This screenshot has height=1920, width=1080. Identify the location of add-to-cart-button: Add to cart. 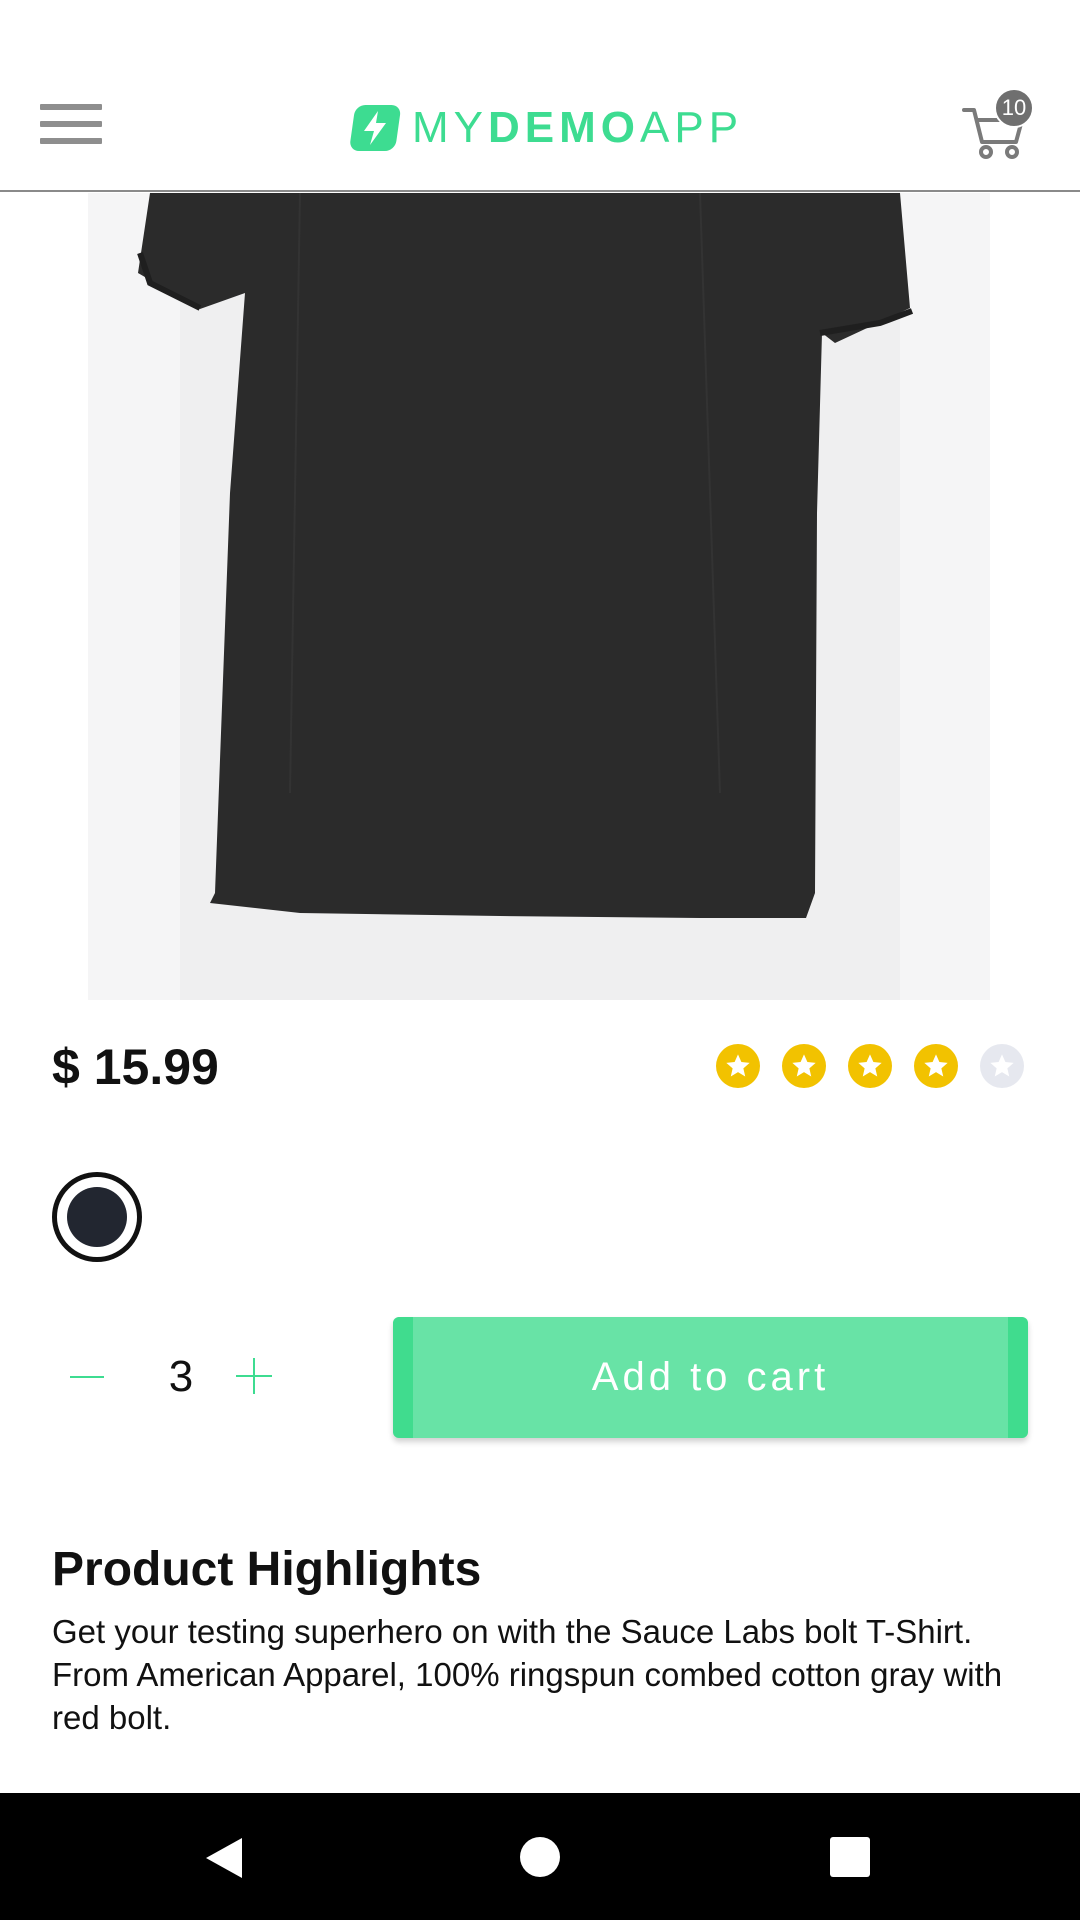
(710, 1377).